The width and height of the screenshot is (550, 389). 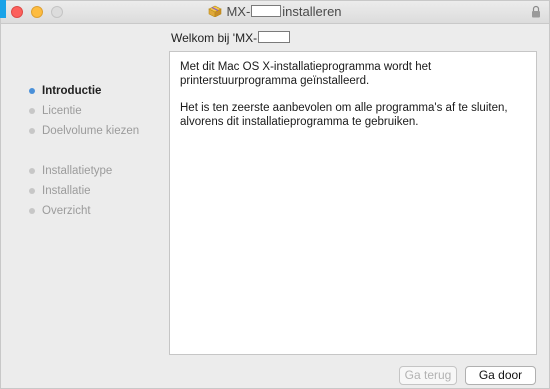 I want to click on sidebar-item-label: Introductie, so click(x=72, y=91).